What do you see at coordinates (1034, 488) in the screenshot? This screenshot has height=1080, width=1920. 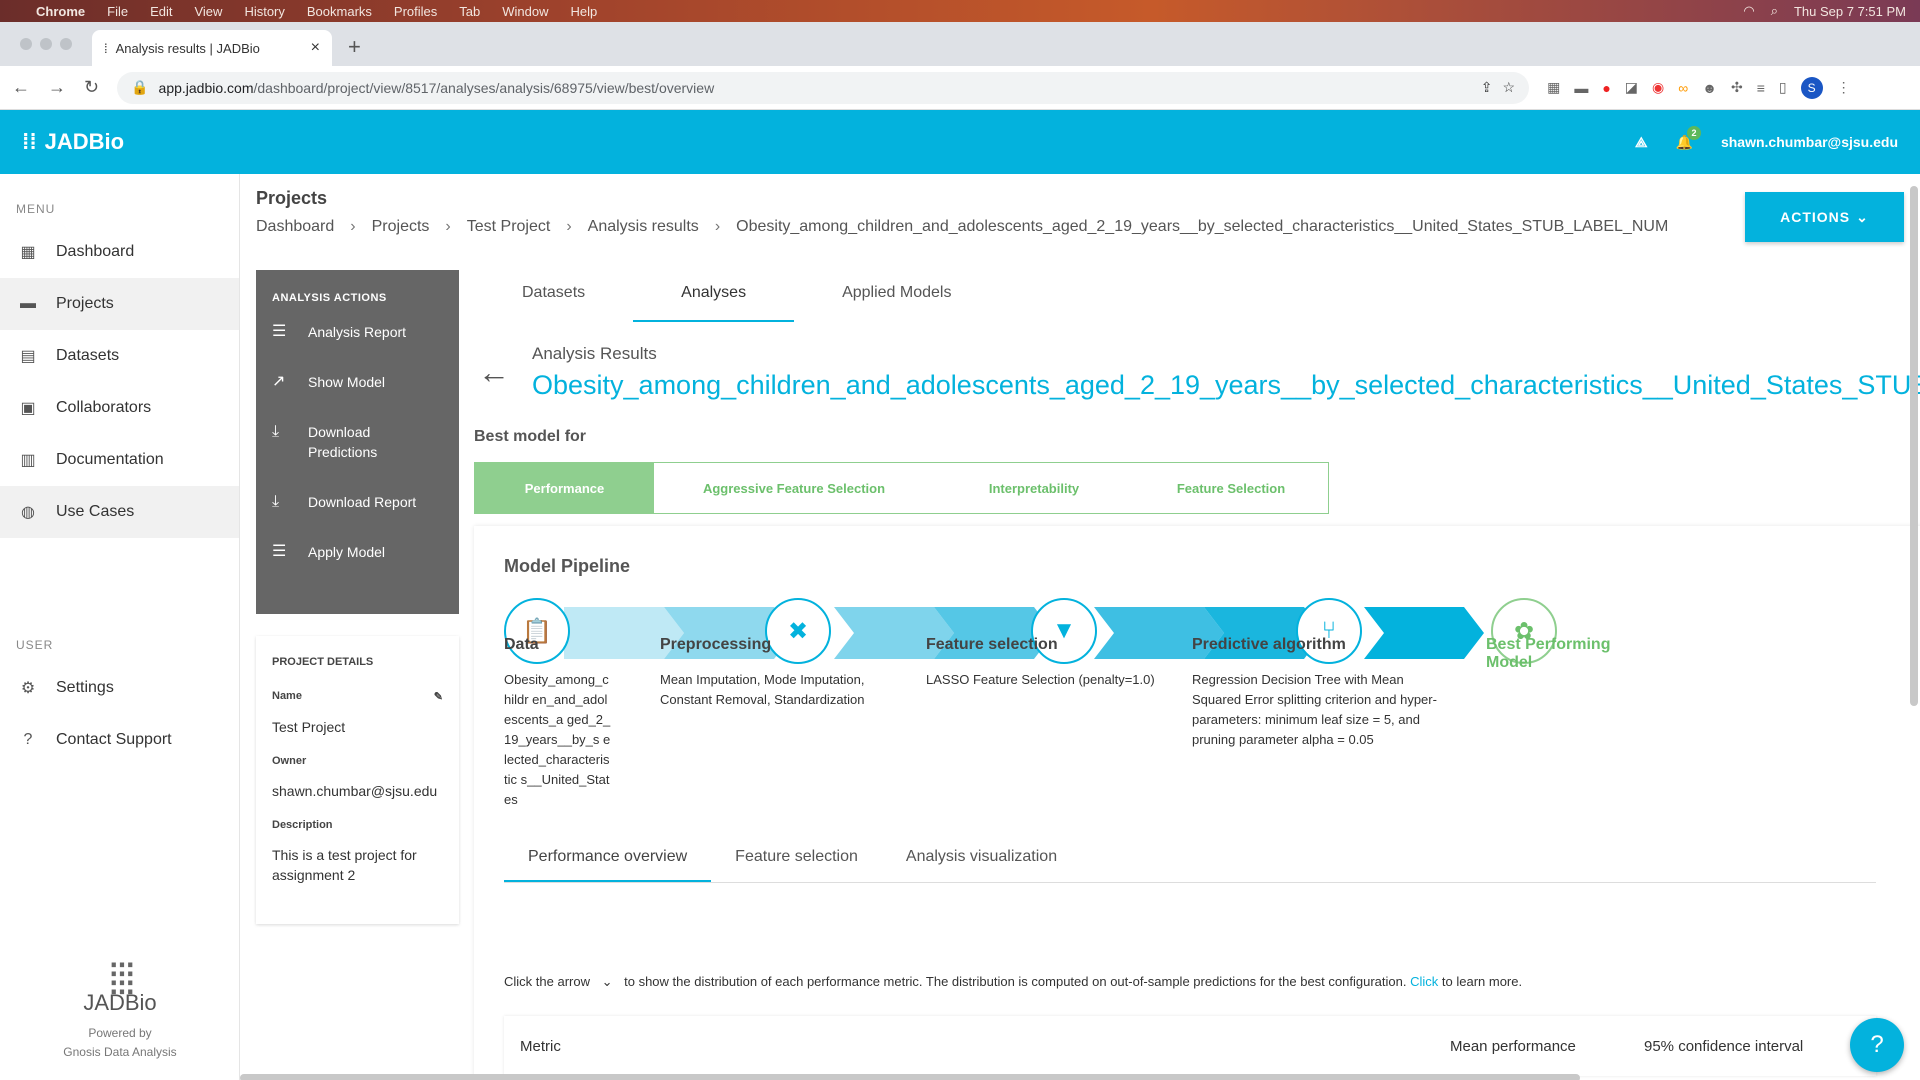 I see `criteria-interpretability: Interpretability` at bounding box center [1034, 488].